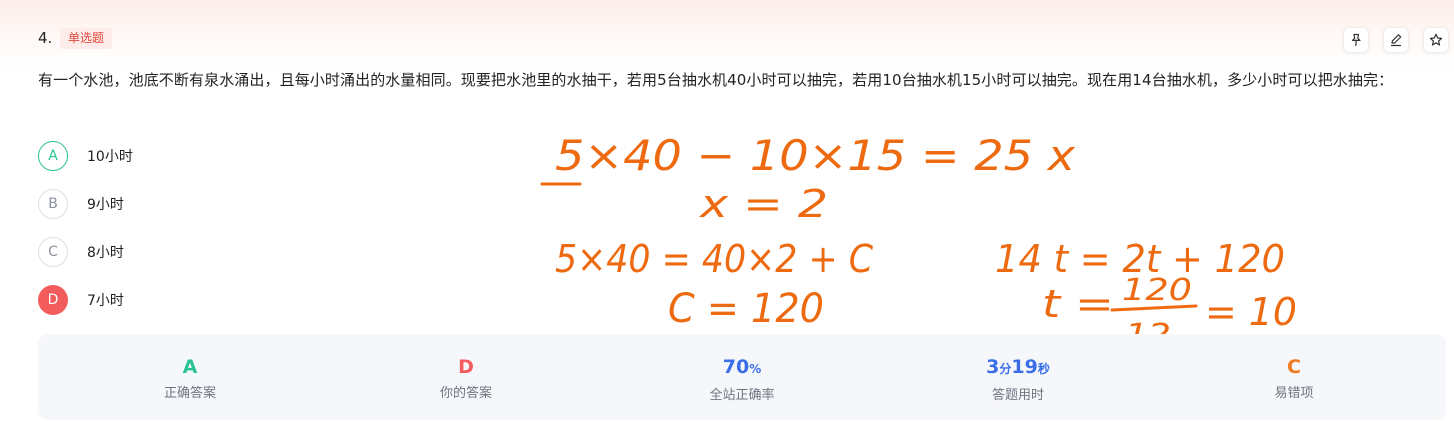 The height and width of the screenshot is (421, 1454). Describe the element at coordinates (1251, 312) in the screenshot. I see `handwriting-line-6-rhs: = 10` at that location.